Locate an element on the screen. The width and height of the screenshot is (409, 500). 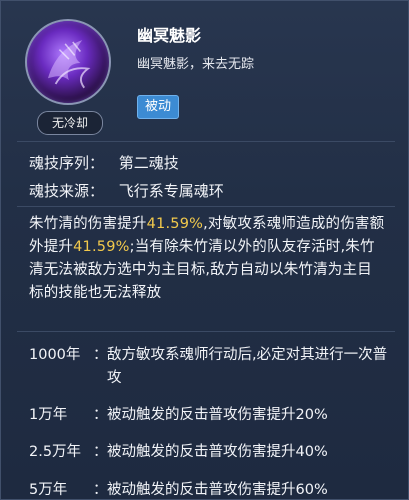
skill-sequence-value: 第二魂技 is located at coordinates (148, 163).